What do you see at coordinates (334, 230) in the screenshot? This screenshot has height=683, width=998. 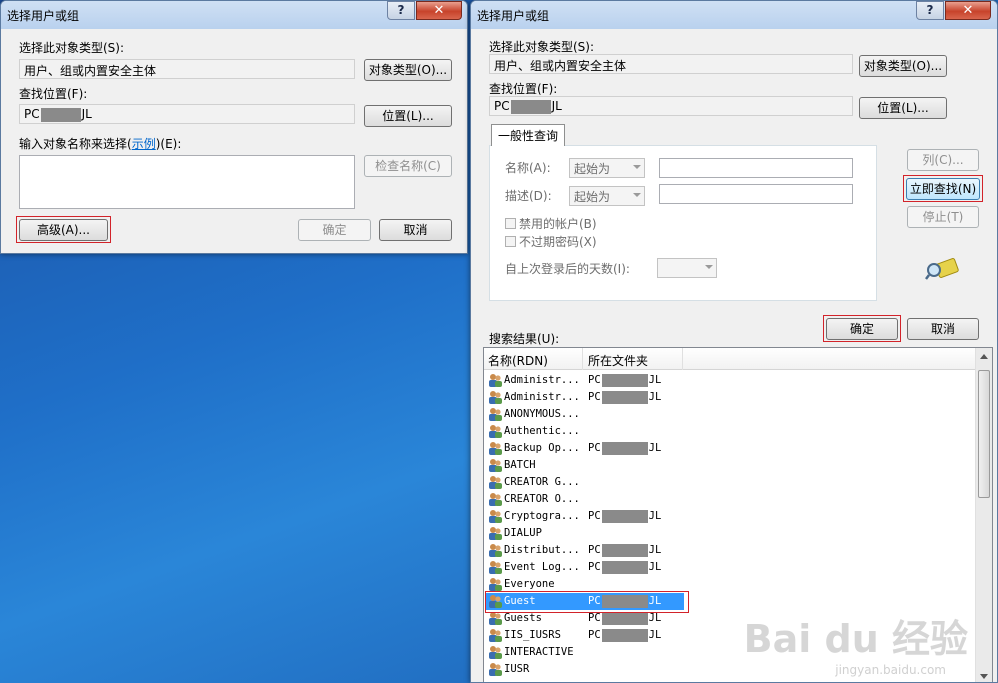 I see `left-ok-button: 确定` at bounding box center [334, 230].